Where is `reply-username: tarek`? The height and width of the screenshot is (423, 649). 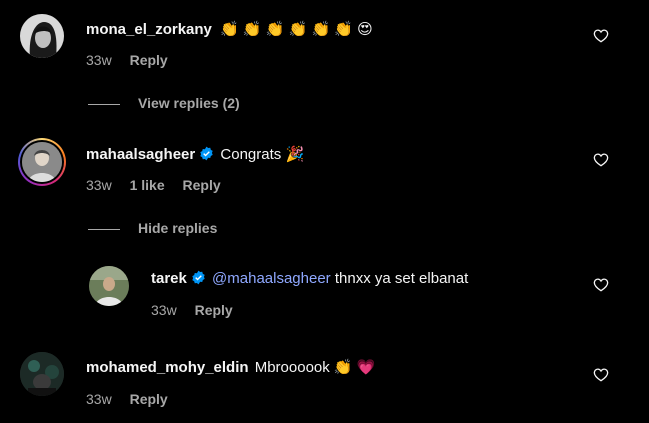
reply-username: tarek is located at coordinates (169, 278).